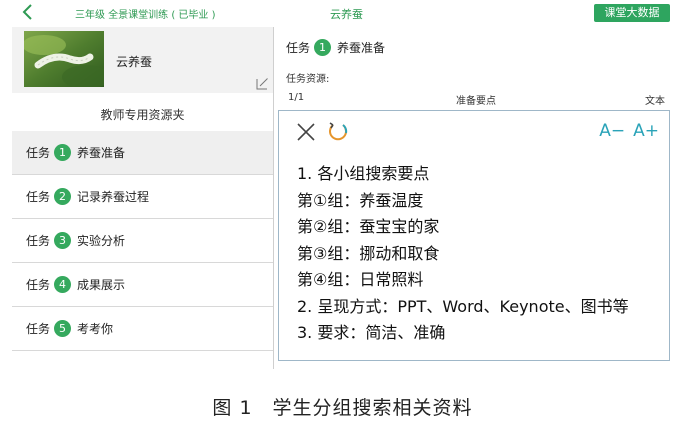  I want to click on font-size-controls: A− A+, so click(629, 131).